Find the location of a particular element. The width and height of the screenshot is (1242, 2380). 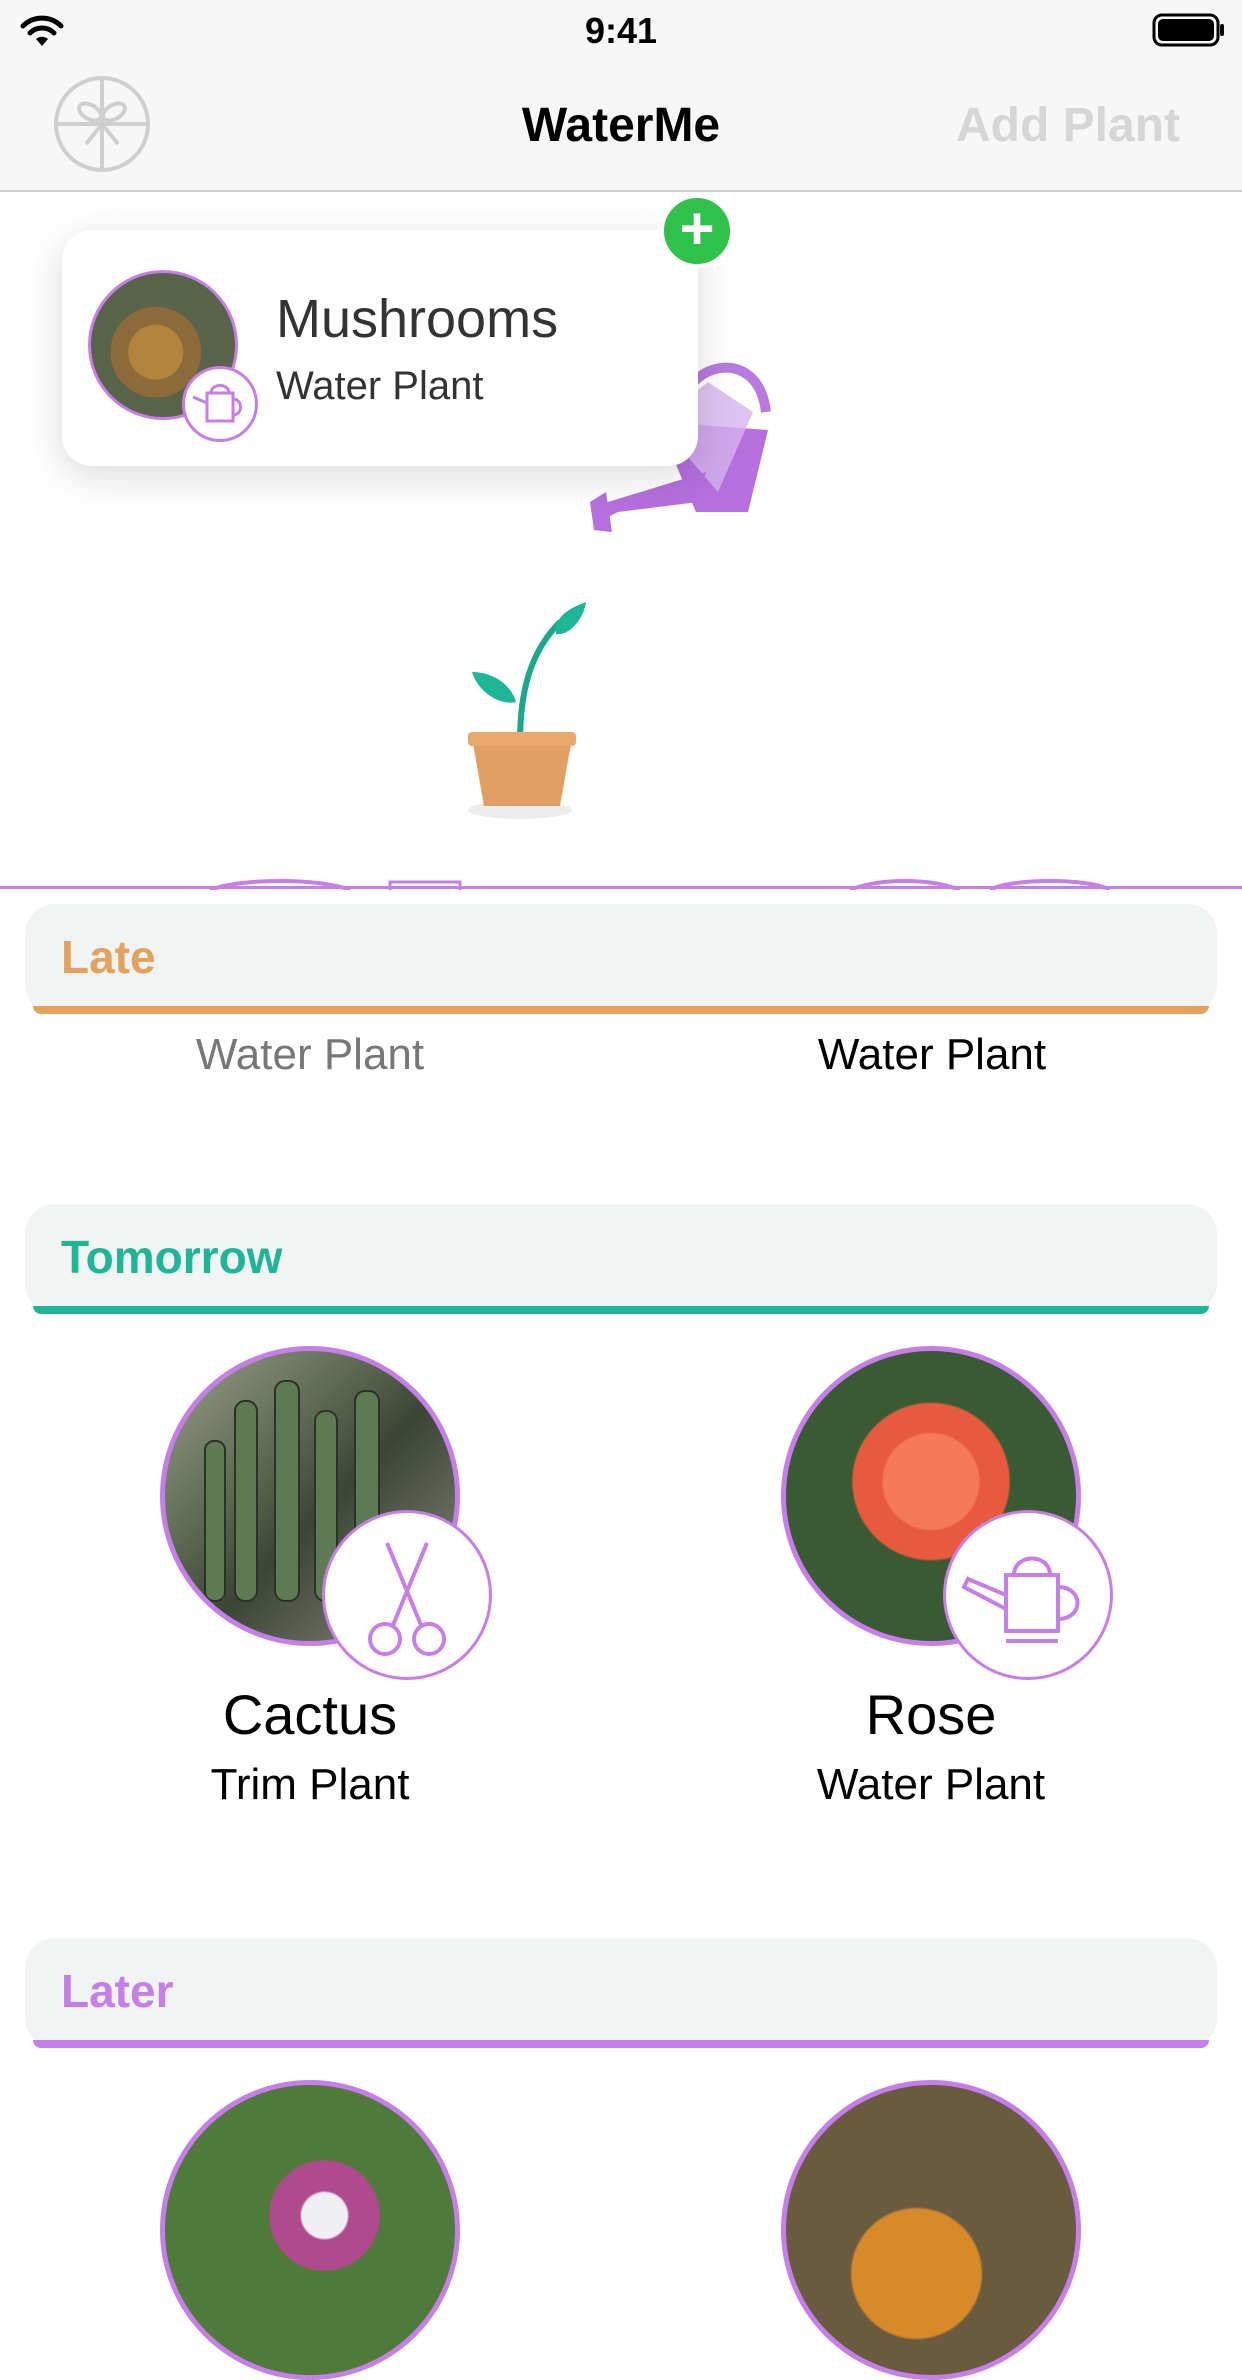

card-plant-name: Mushrooms is located at coordinates (417, 319).